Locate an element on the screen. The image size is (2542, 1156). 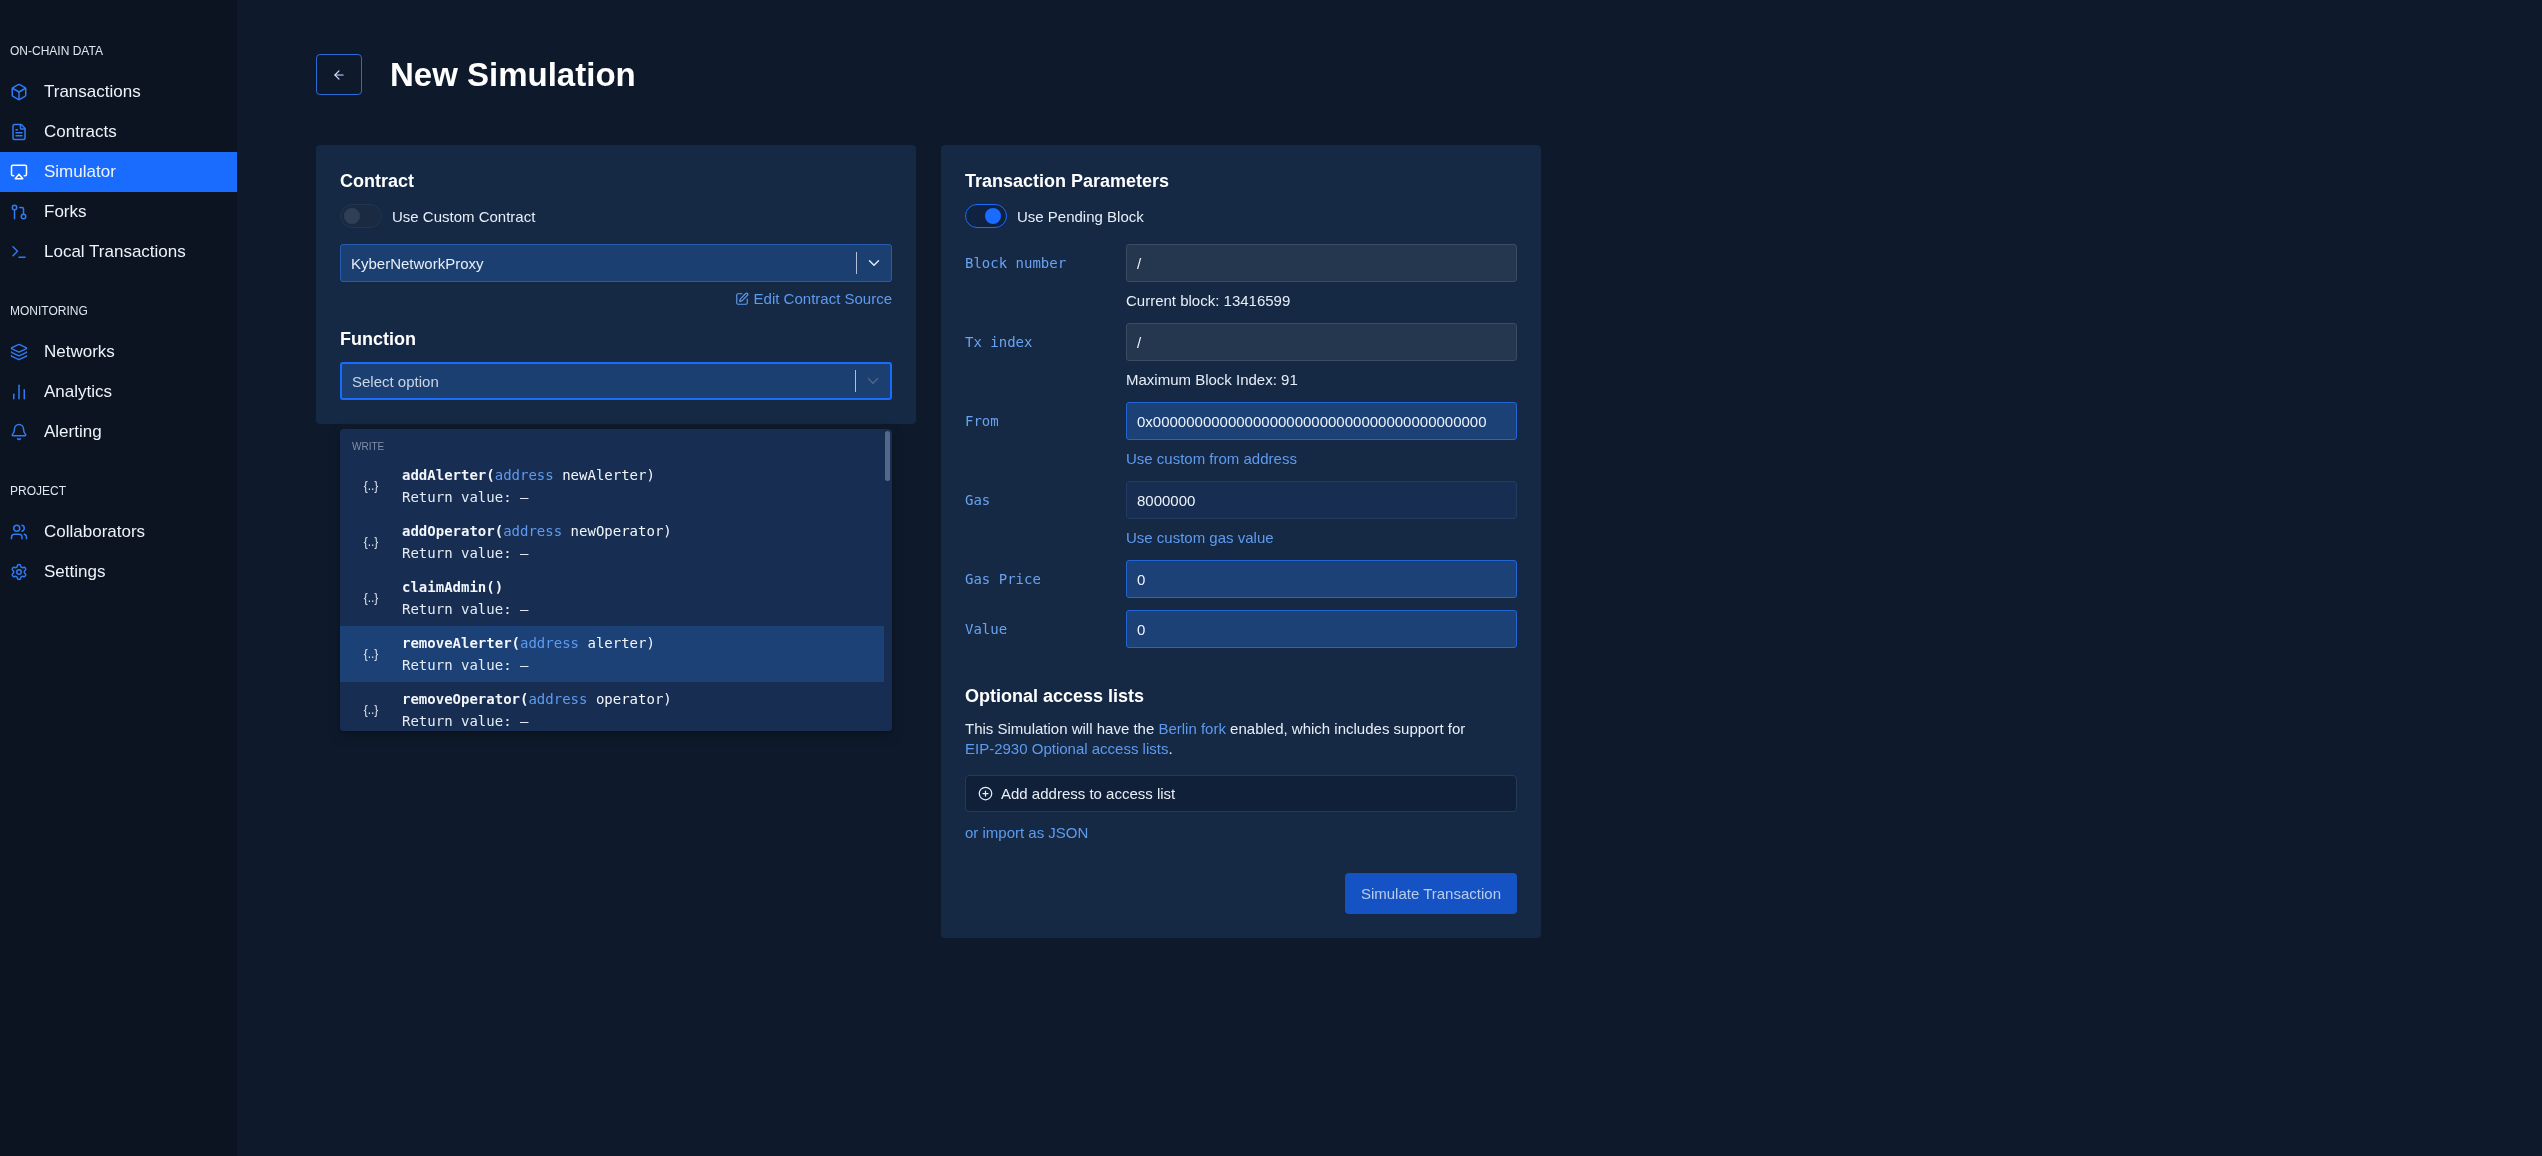
custom-value-link: Use custom gas value is located at coordinates (1321, 537).